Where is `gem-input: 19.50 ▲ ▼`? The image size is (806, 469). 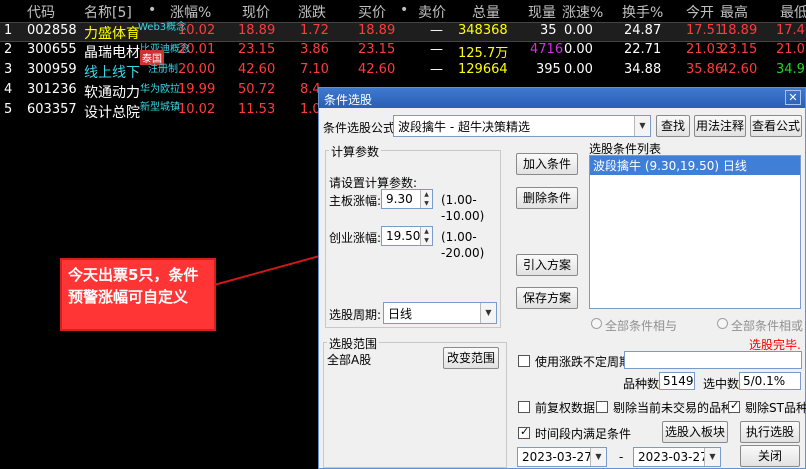
gem-input: 19.50 ▲ ▼ is located at coordinates (407, 236).